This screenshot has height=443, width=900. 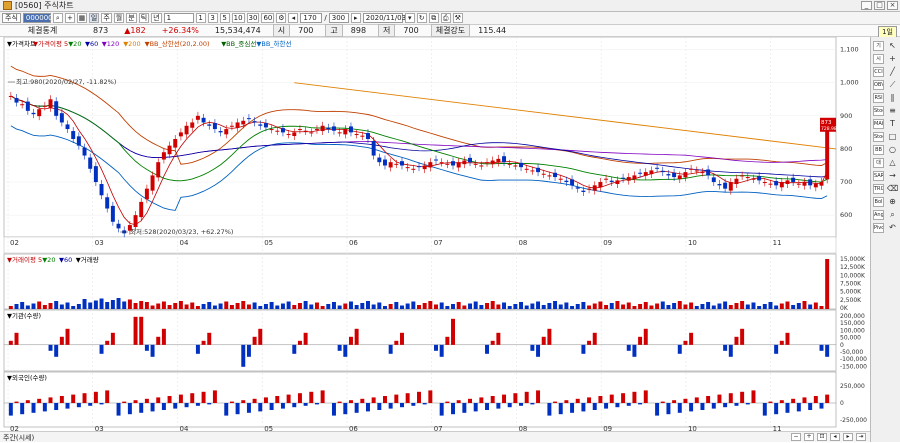 What do you see at coordinates (384, 18) in the screenshot?
I see `date-input: 2020/11/03` at bounding box center [384, 18].